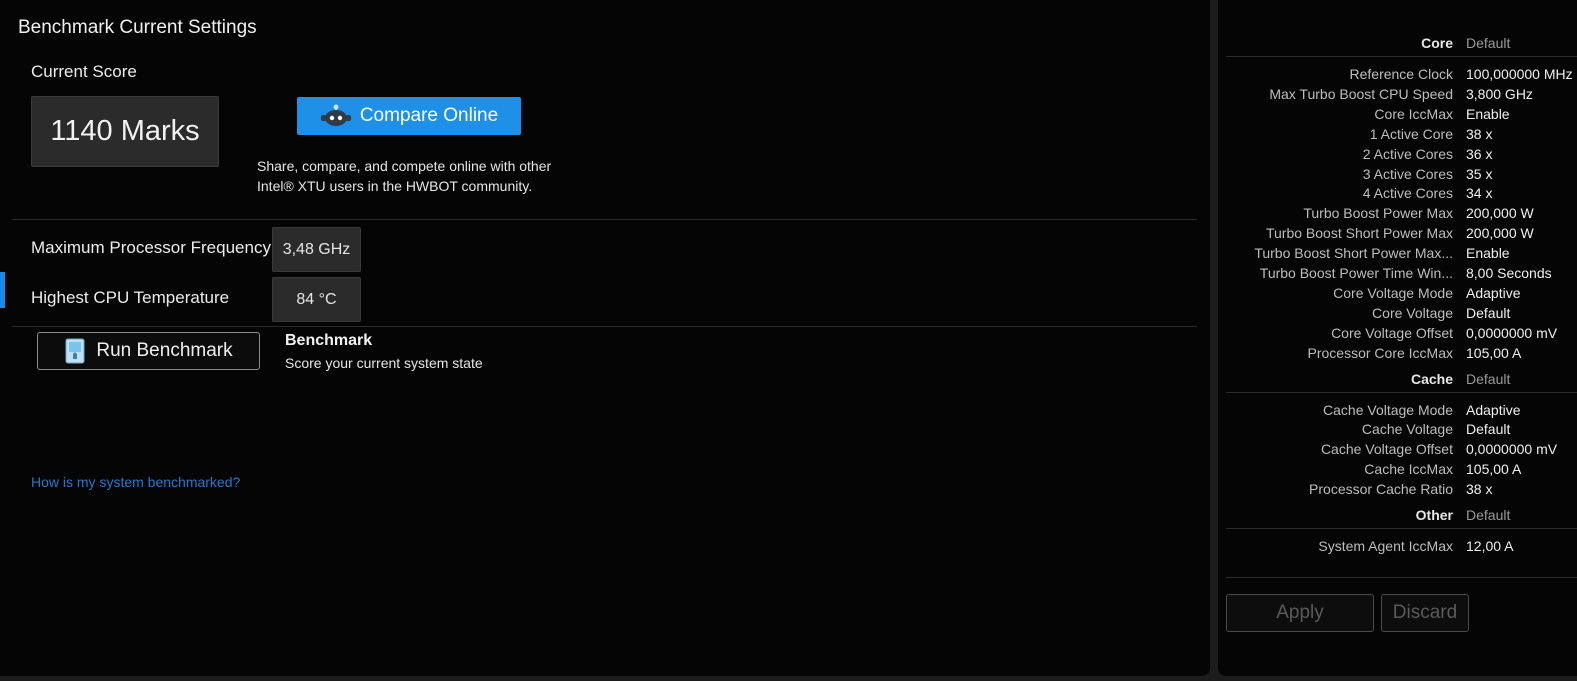  I want to click on max-processor-frequency-label: Maximum Processor Frequency, so click(151, 247).